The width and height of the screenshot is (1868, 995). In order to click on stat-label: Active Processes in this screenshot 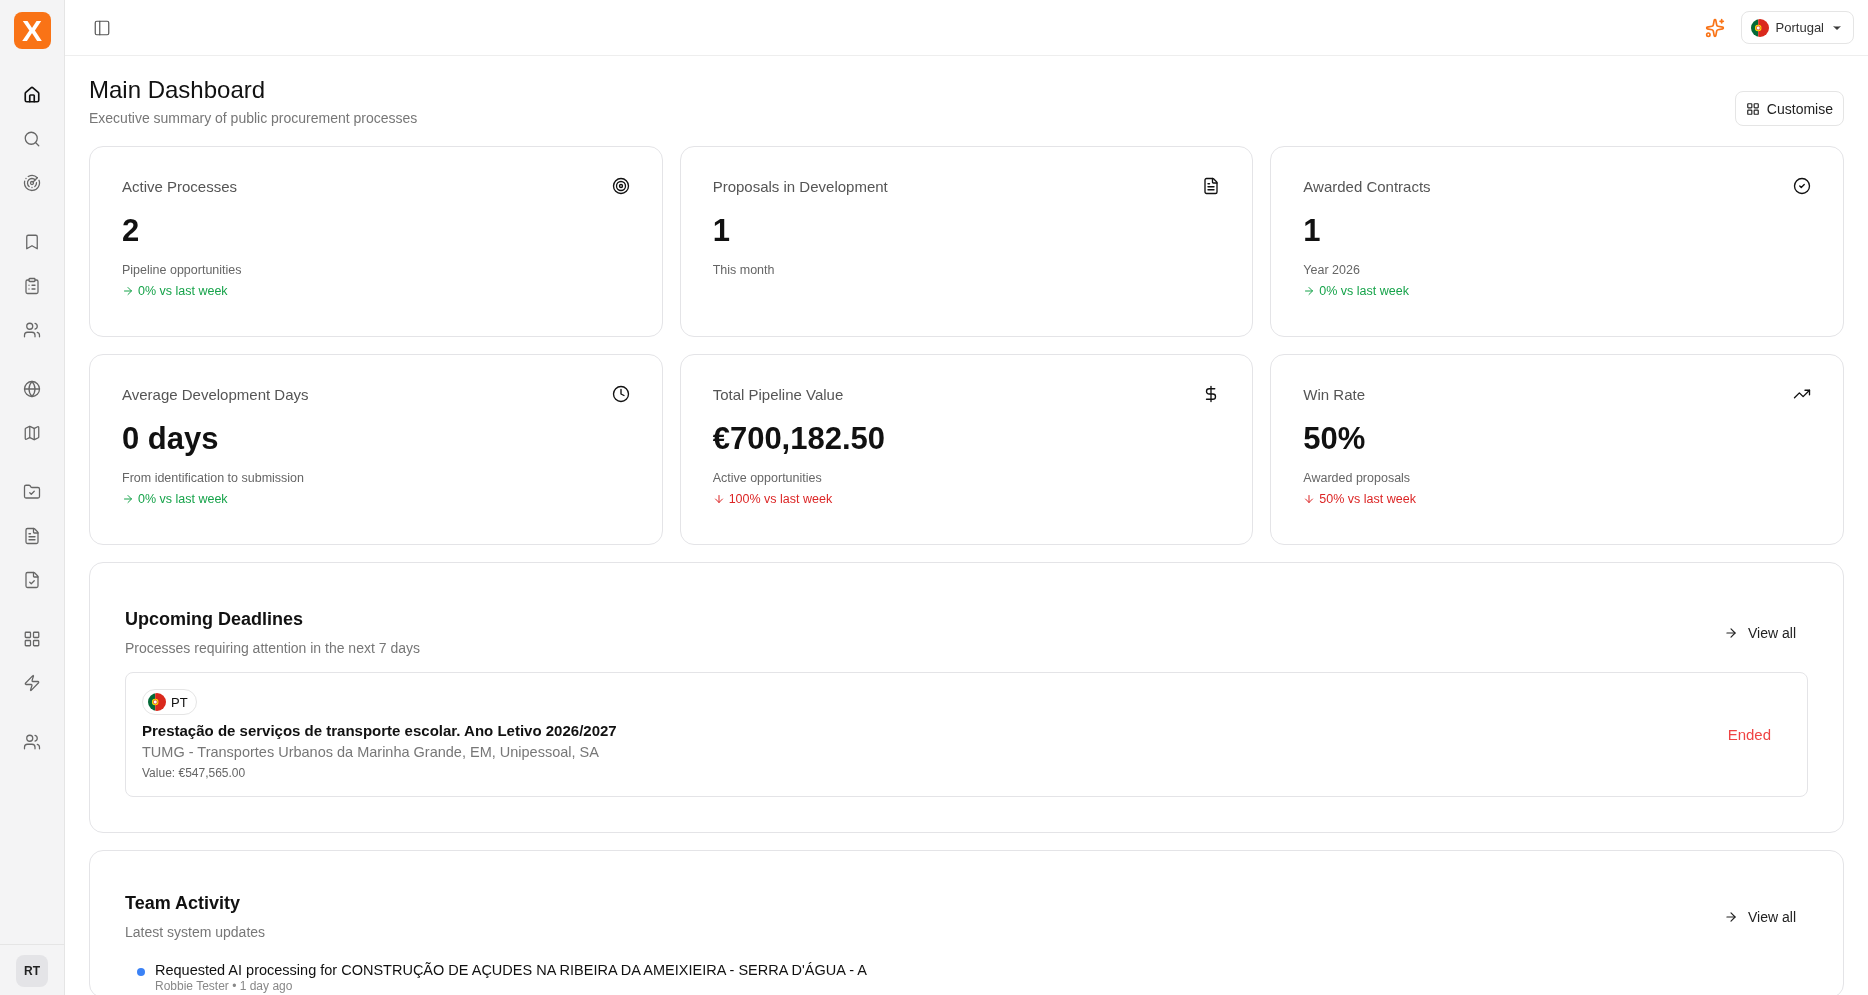, I will do `click(180, 186)`.